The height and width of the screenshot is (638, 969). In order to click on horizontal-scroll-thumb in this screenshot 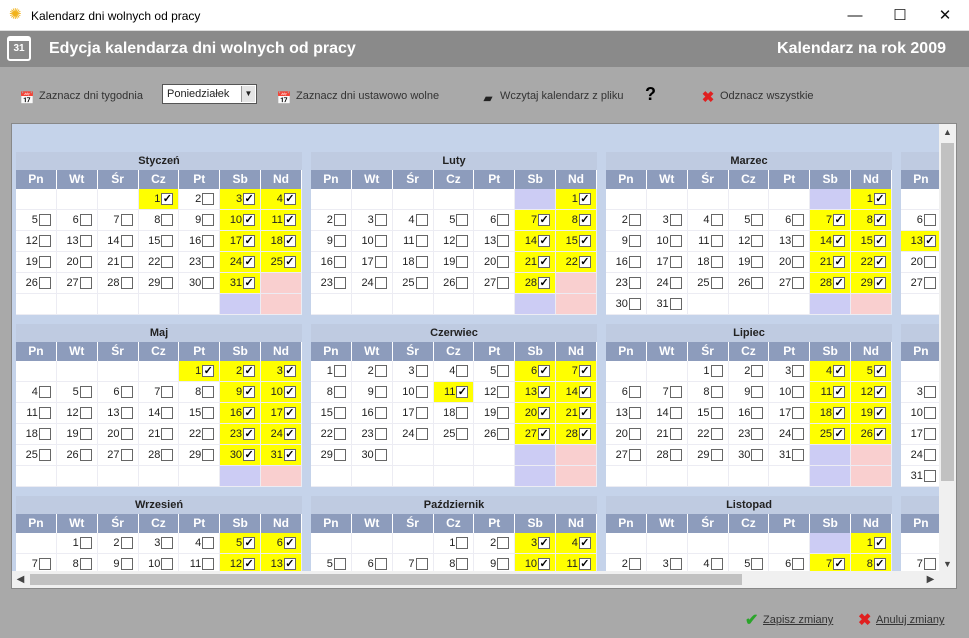, I will do `click(386, 579)`.